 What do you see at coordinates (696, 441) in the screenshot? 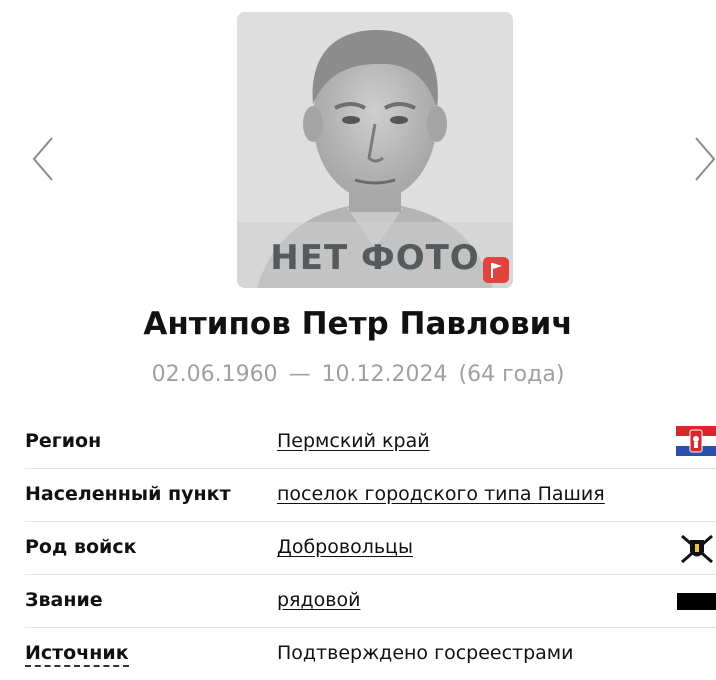
I see `region-flag-icon` at bounding box center [696, 441].